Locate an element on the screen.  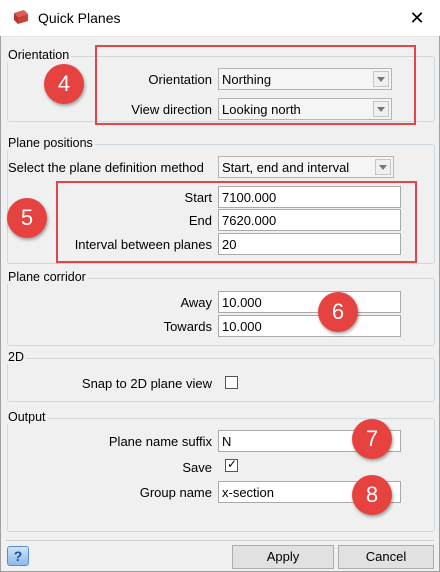
plane-method-select: Start, end and interval is located at coordinates (306, 167).